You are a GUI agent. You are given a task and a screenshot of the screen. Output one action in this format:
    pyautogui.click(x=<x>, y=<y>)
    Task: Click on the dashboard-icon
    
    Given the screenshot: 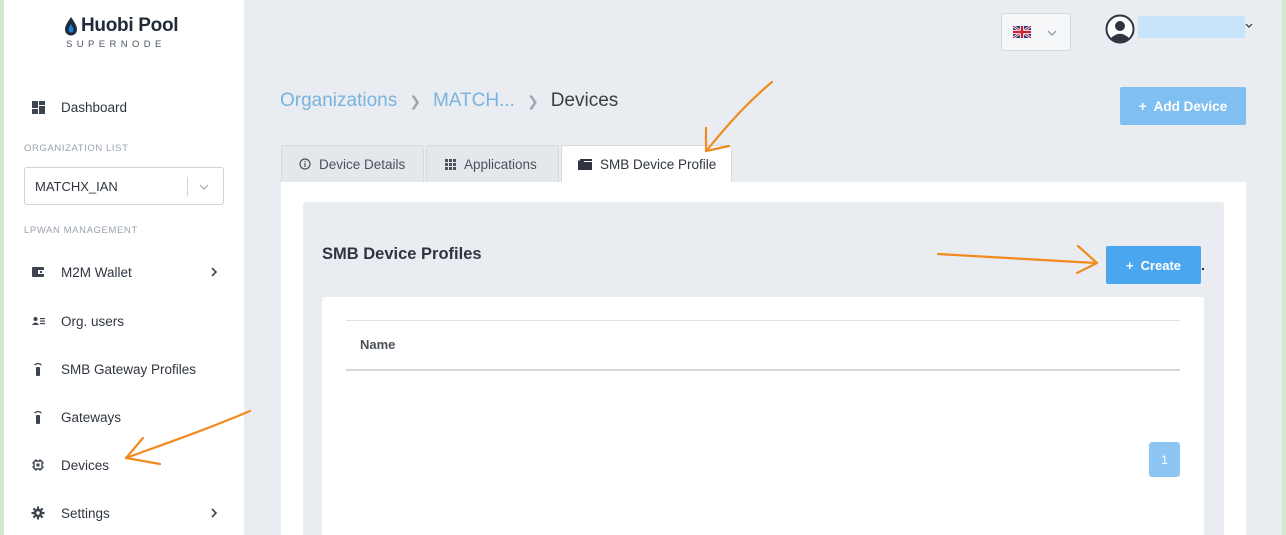 What is the action you would take?
    pyautogui.click(x=38, y=107)
    